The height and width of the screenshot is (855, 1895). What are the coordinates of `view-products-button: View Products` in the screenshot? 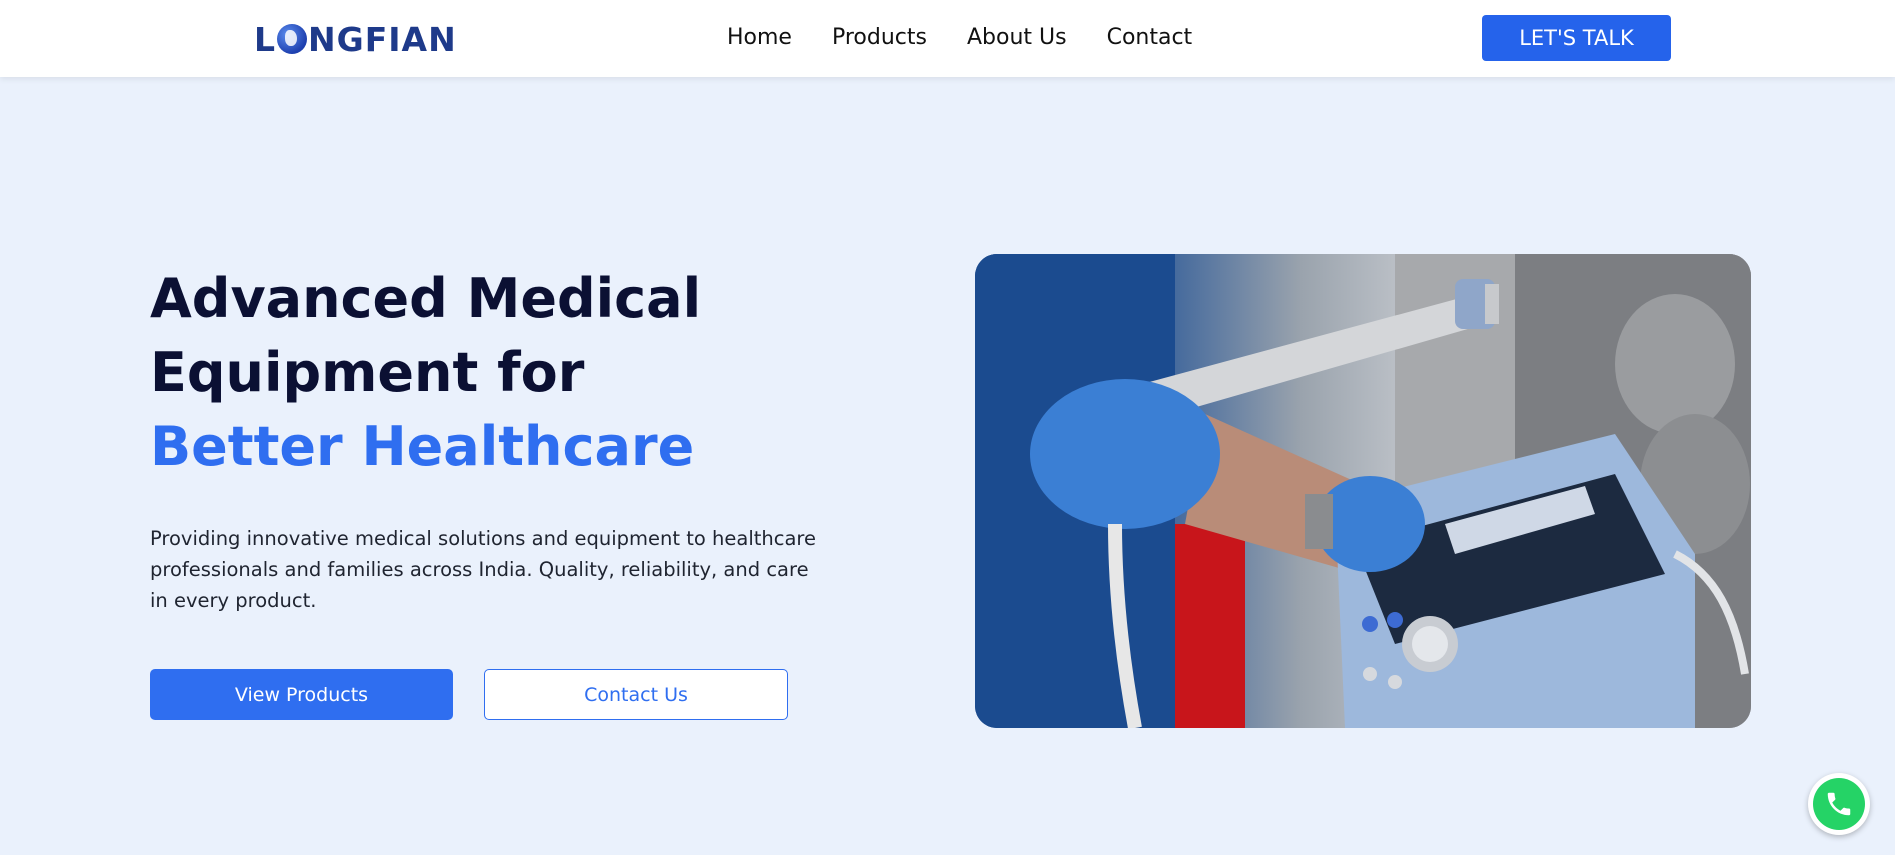 It's located at (301, 694).